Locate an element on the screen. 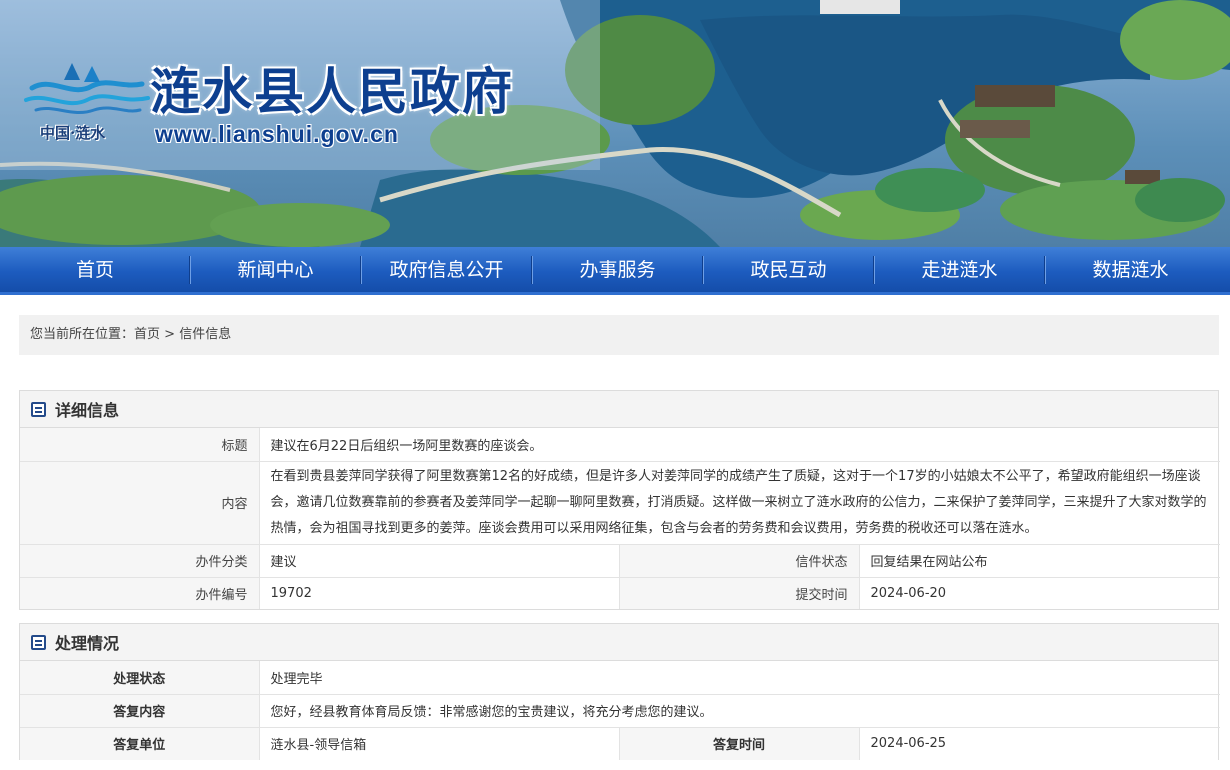 The image size is (1230, 770). content-label: 内容 is located at coordinates (140, 502).